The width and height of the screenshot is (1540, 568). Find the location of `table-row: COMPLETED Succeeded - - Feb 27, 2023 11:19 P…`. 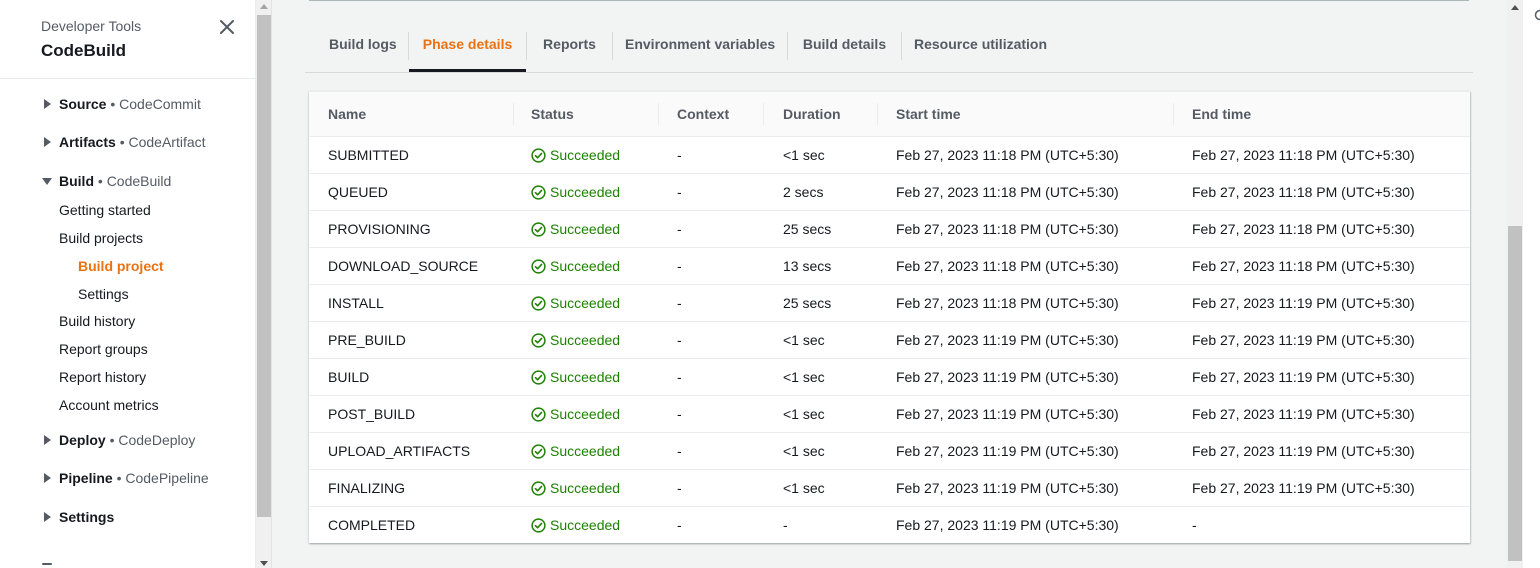

table-row: COMPLETED Succeeded - - Feb 27, 2023 11:19 P… is located at coordinates (889, 525).